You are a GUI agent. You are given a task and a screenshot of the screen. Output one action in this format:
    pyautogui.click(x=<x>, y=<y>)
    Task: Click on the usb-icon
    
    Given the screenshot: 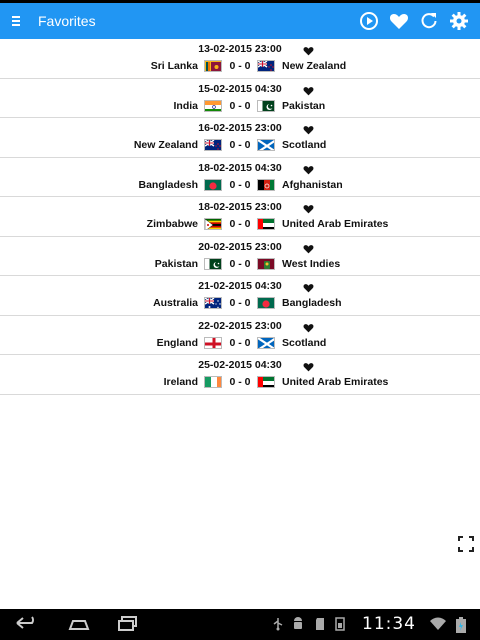 What is the action you would take?
    pyautogui.click(x=278, y=624)
    